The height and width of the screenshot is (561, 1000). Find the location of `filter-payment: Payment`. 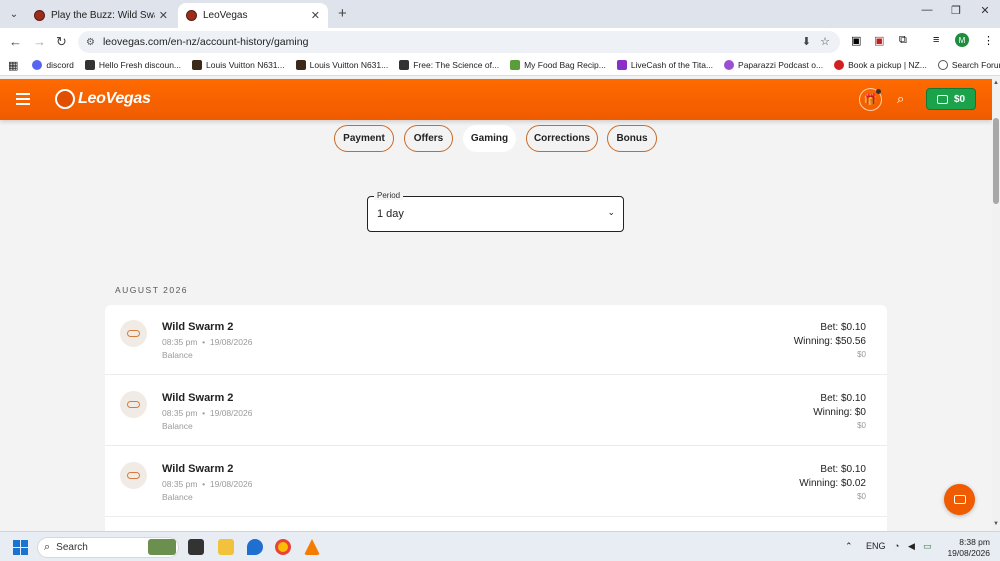

filter-payment: Payment is located at coordinates (364, 138).